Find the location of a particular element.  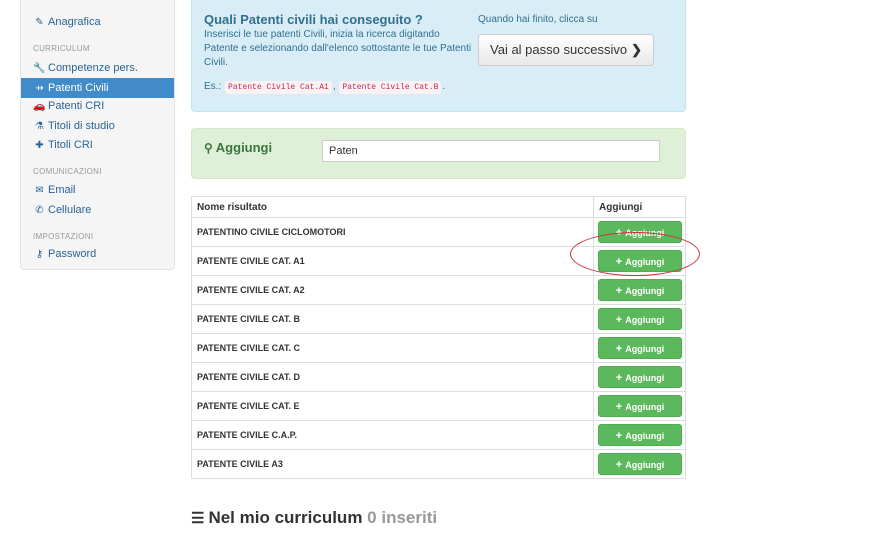

sidebar-item-label: Cellulare is located at coordinates (70, 210).